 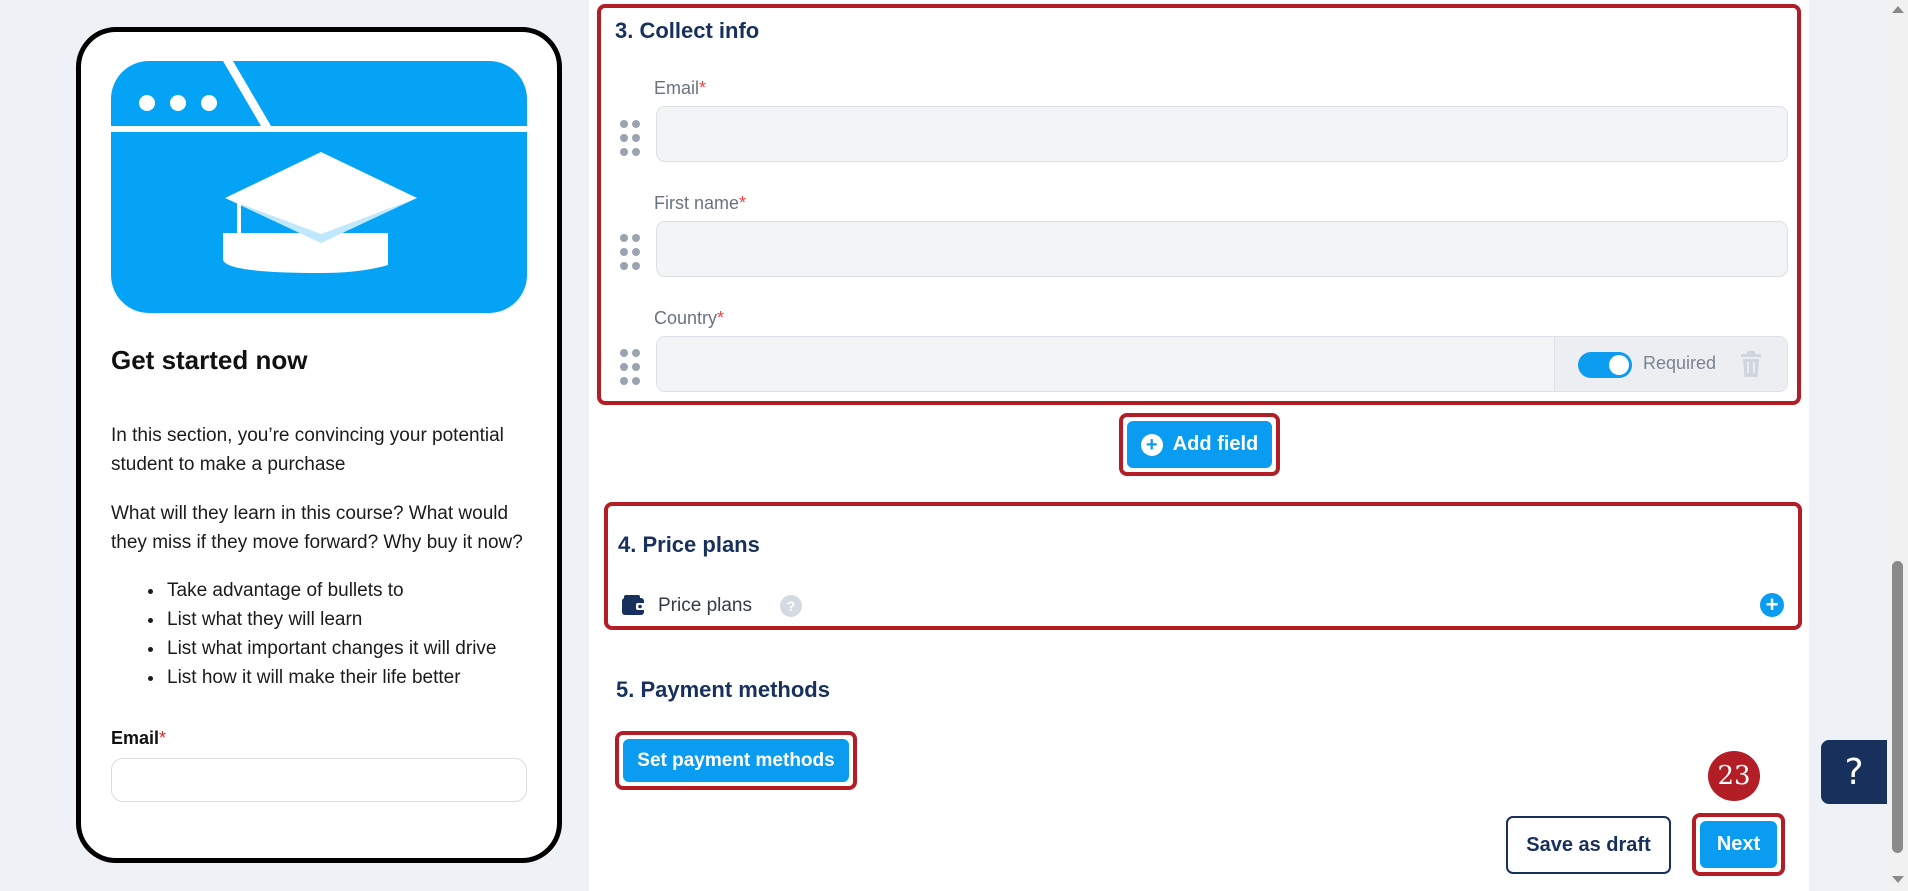 I want to click on country-field: Required, so click(x=1222, y=364).